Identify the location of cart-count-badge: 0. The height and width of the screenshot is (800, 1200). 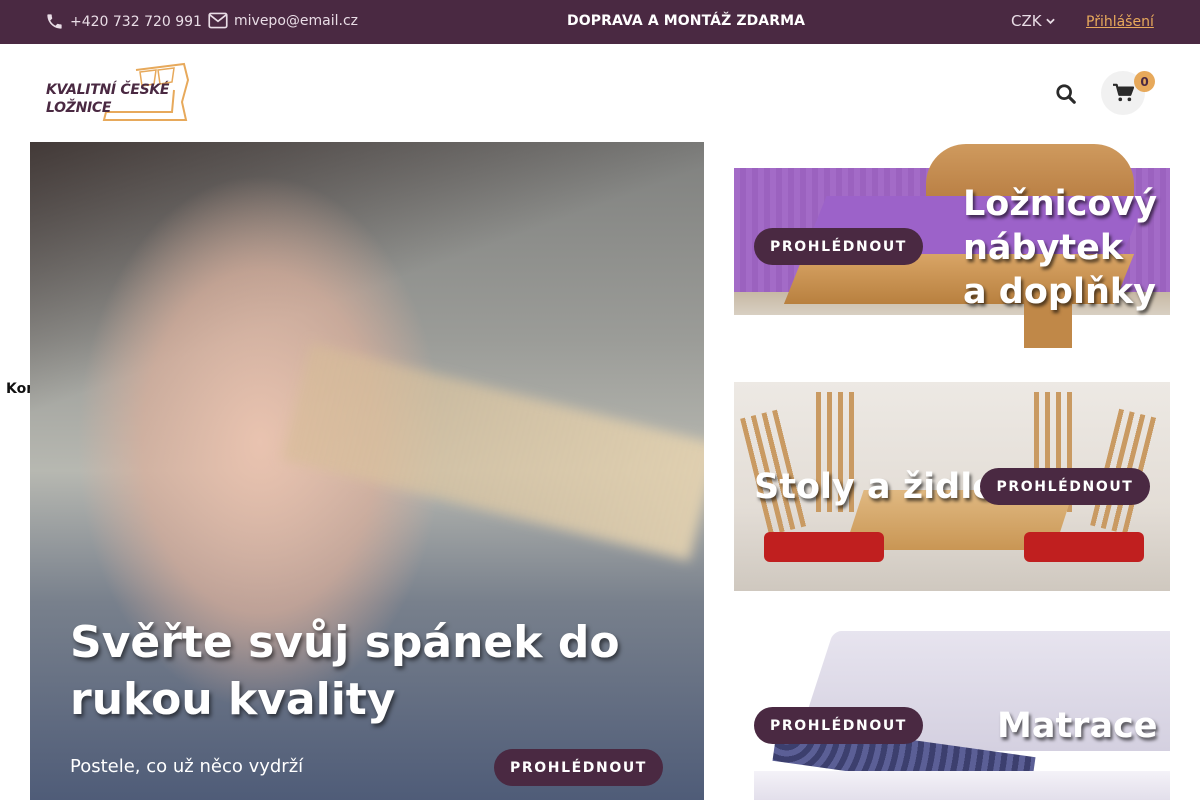
(1144, 81).